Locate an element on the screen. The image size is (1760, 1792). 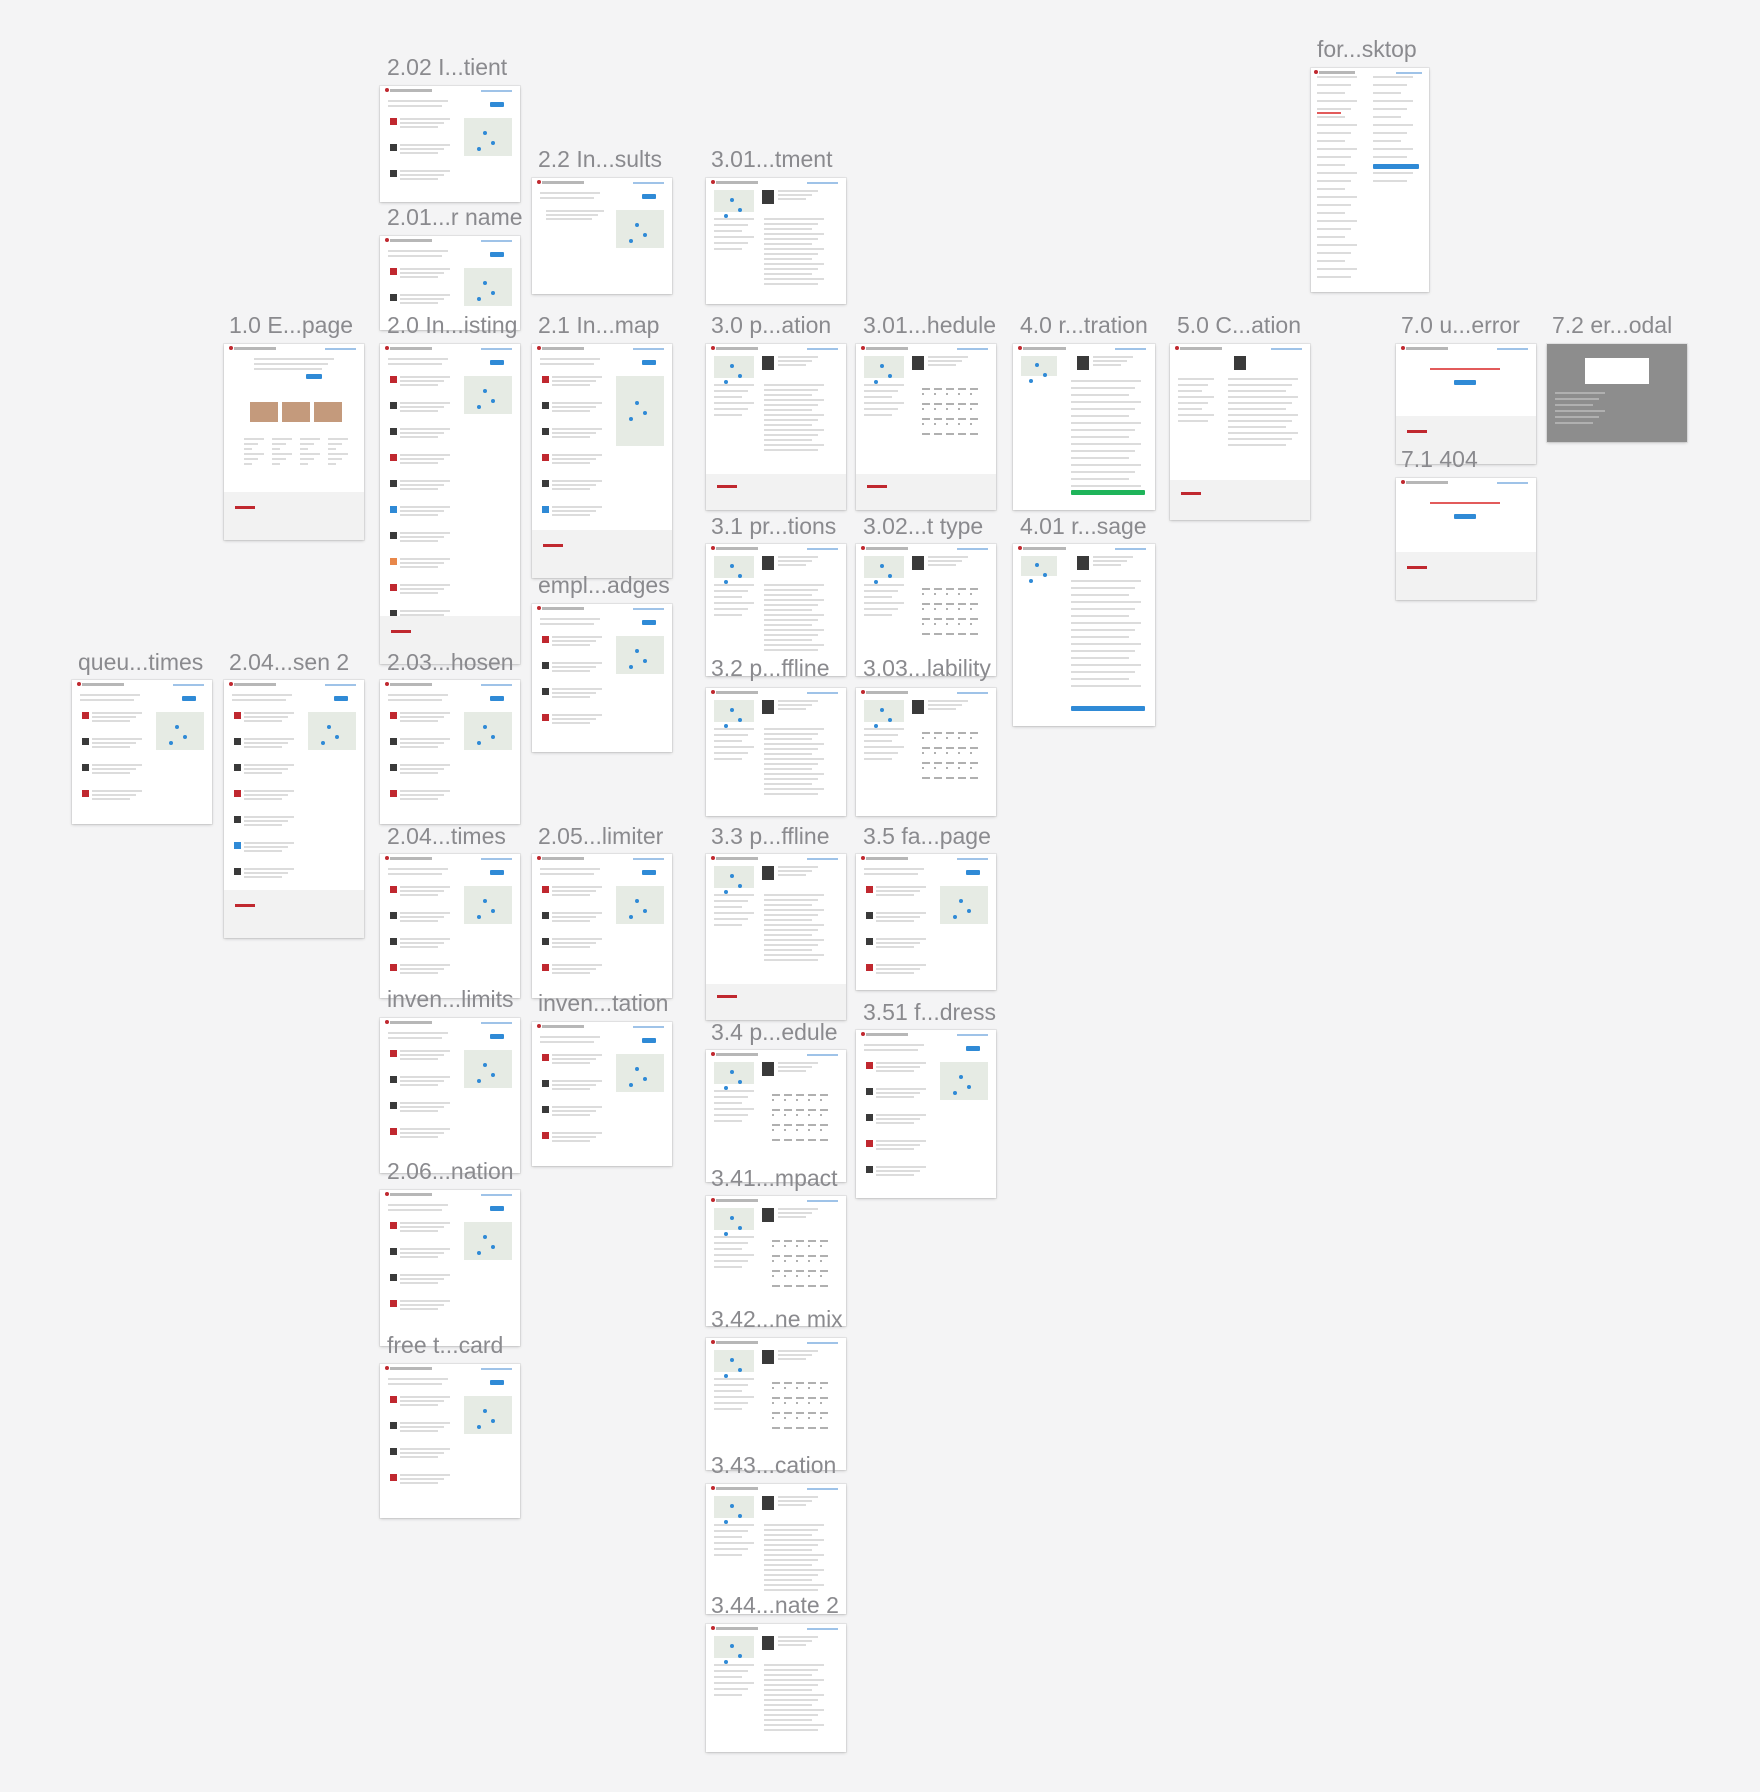
artboard-label: empl...adges is located at coordinates (604, 585).